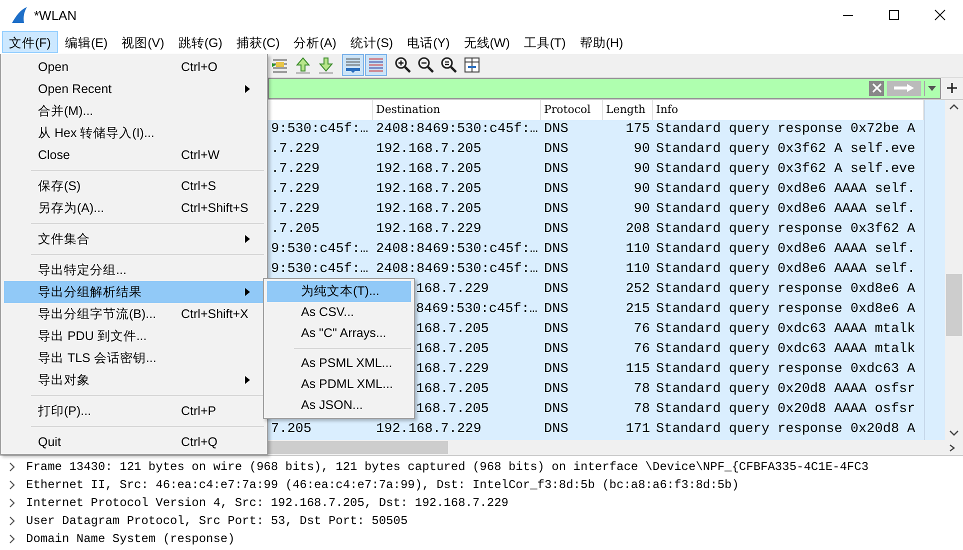 This screenshot has height=550, width=963. What do you see at coordinates (931, 88) in the screenshot?
I see `dropdown-button` at bounding box center [931, 88].